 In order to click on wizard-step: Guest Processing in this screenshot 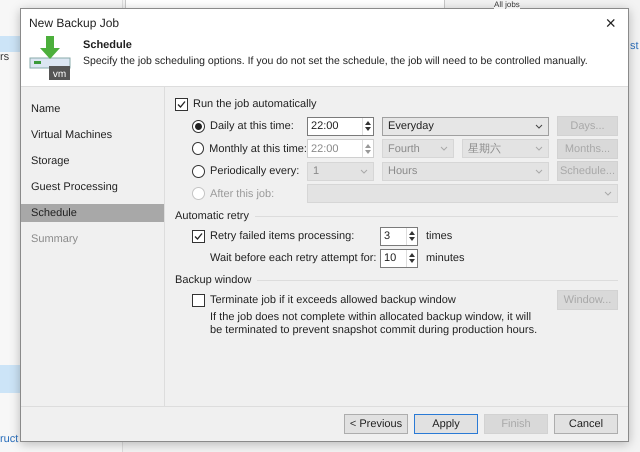, I will do `click(92, 187)`.